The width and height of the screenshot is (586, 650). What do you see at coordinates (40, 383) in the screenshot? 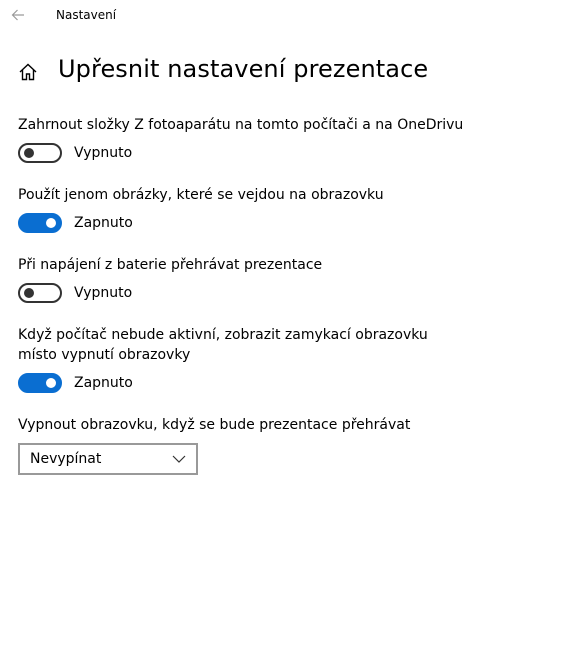
I see `toggle-lock-screen-when-inactive` at bounding box center [40, 383].